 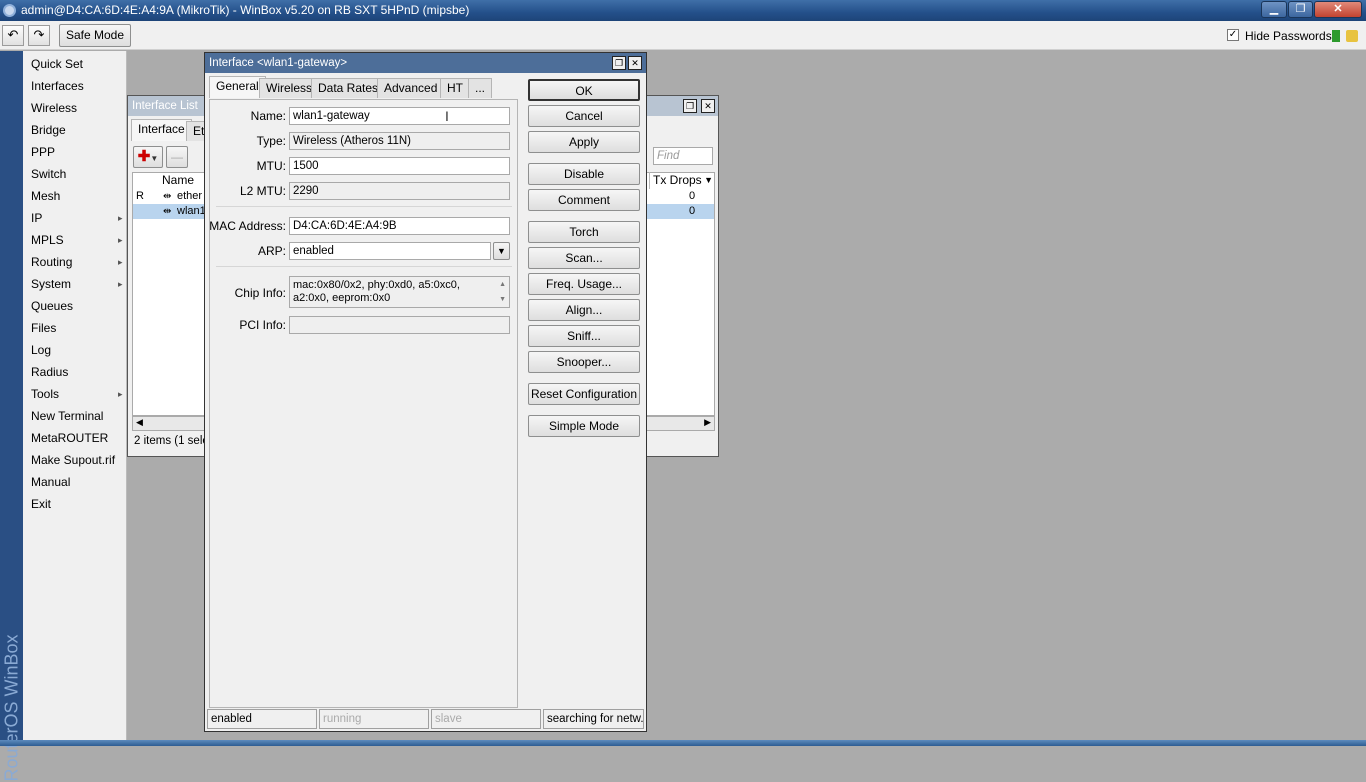 I want to click on menu-item-wireless: Wireless, so click(x=54, y=108).